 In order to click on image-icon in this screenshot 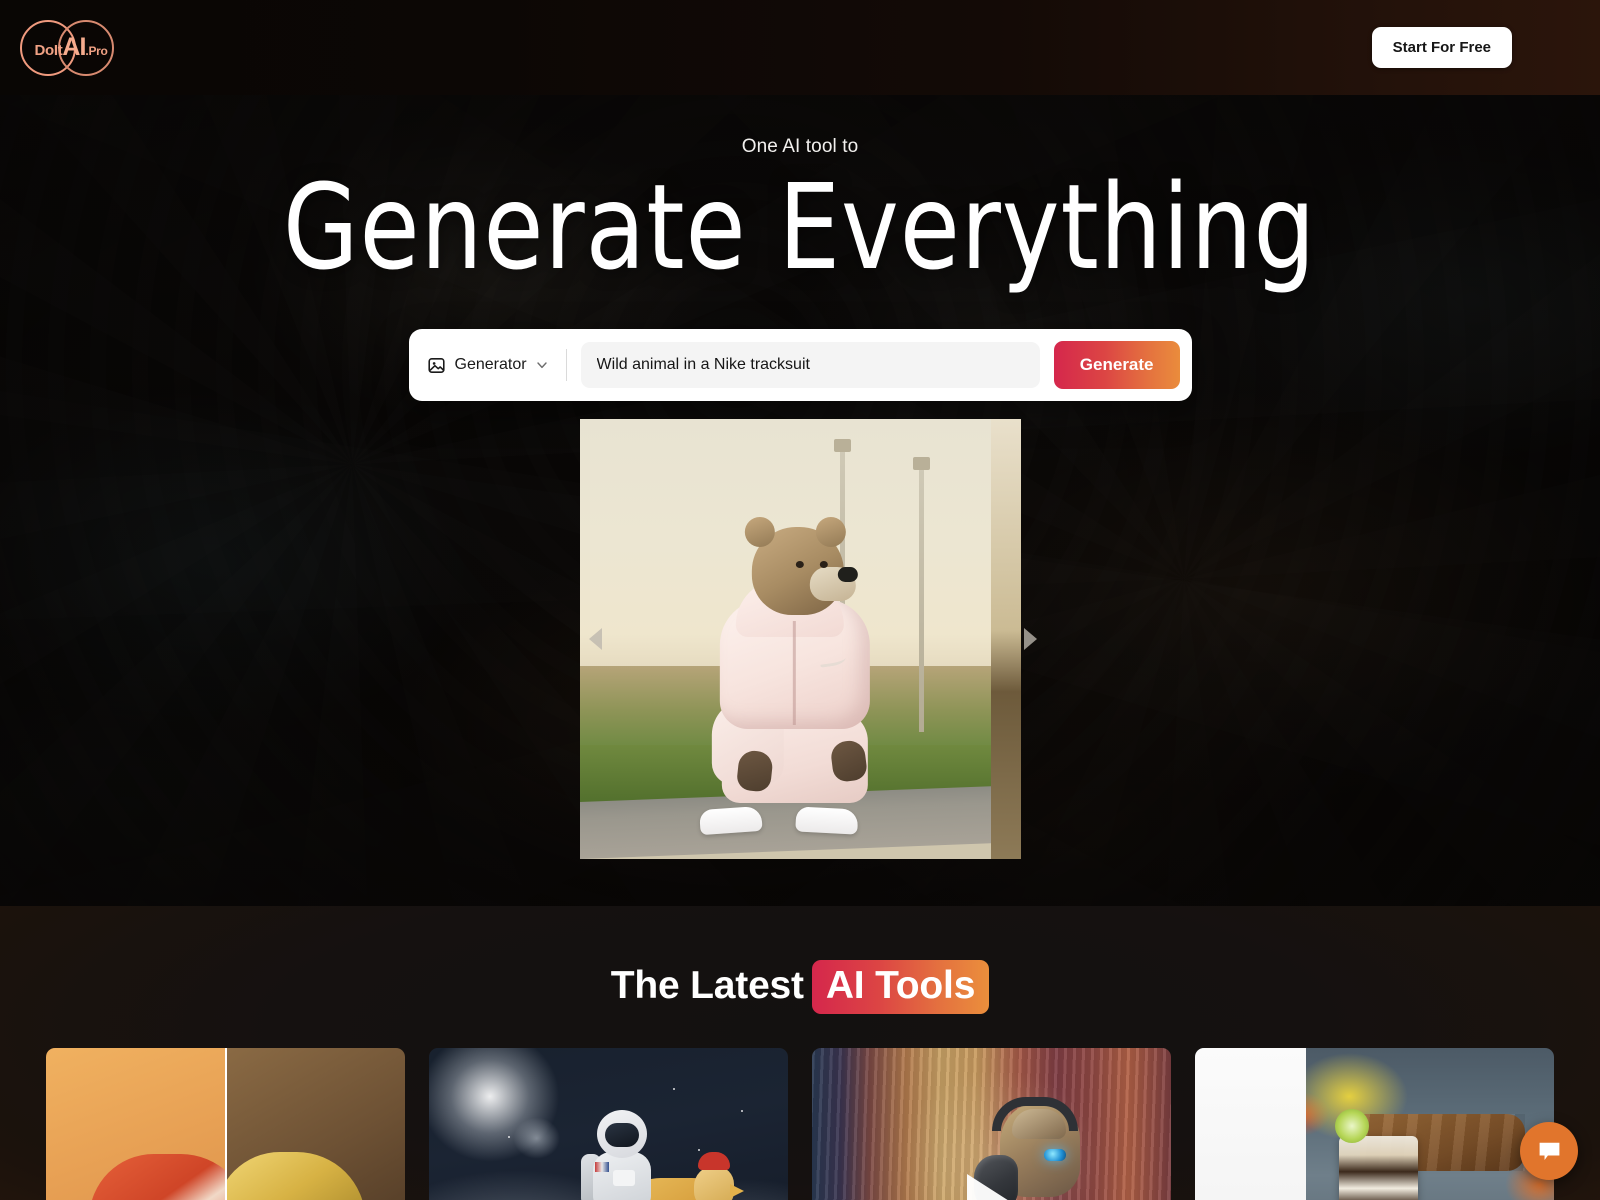, I will do `click(436, 365)`.